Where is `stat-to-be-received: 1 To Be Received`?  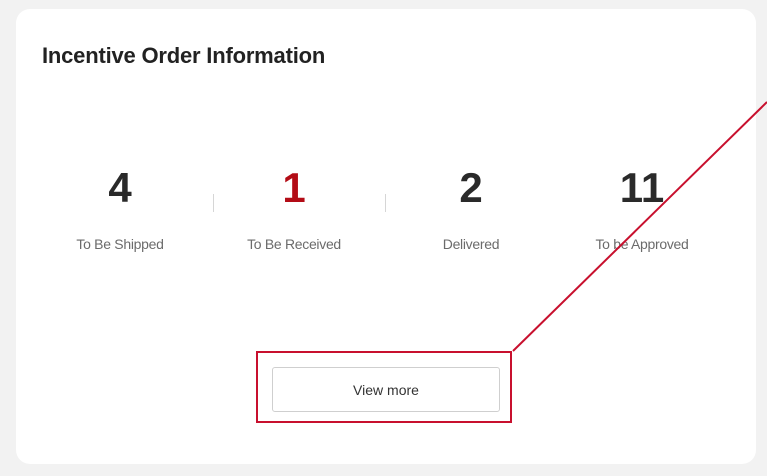 stat-to-be-received: 1 To Be Received is located at coordinates (294, 206).